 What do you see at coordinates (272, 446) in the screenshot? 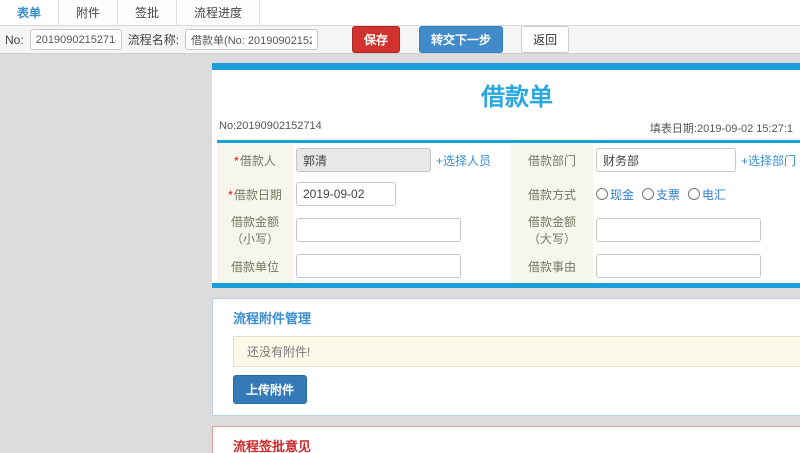
I see `approval-title: 流程签批意见` at bounding box center [272, 446].